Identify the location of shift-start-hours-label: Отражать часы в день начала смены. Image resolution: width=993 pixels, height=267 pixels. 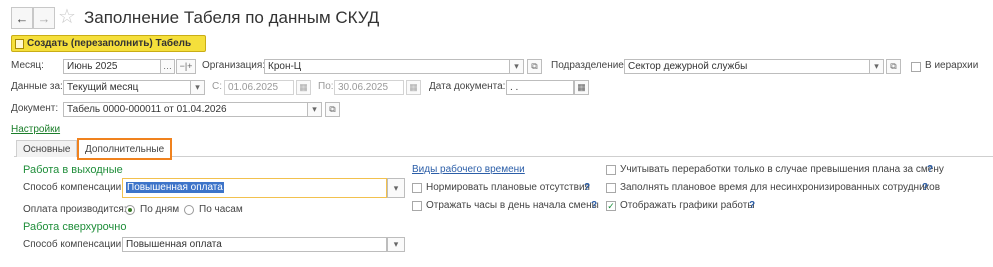
(512, 205).